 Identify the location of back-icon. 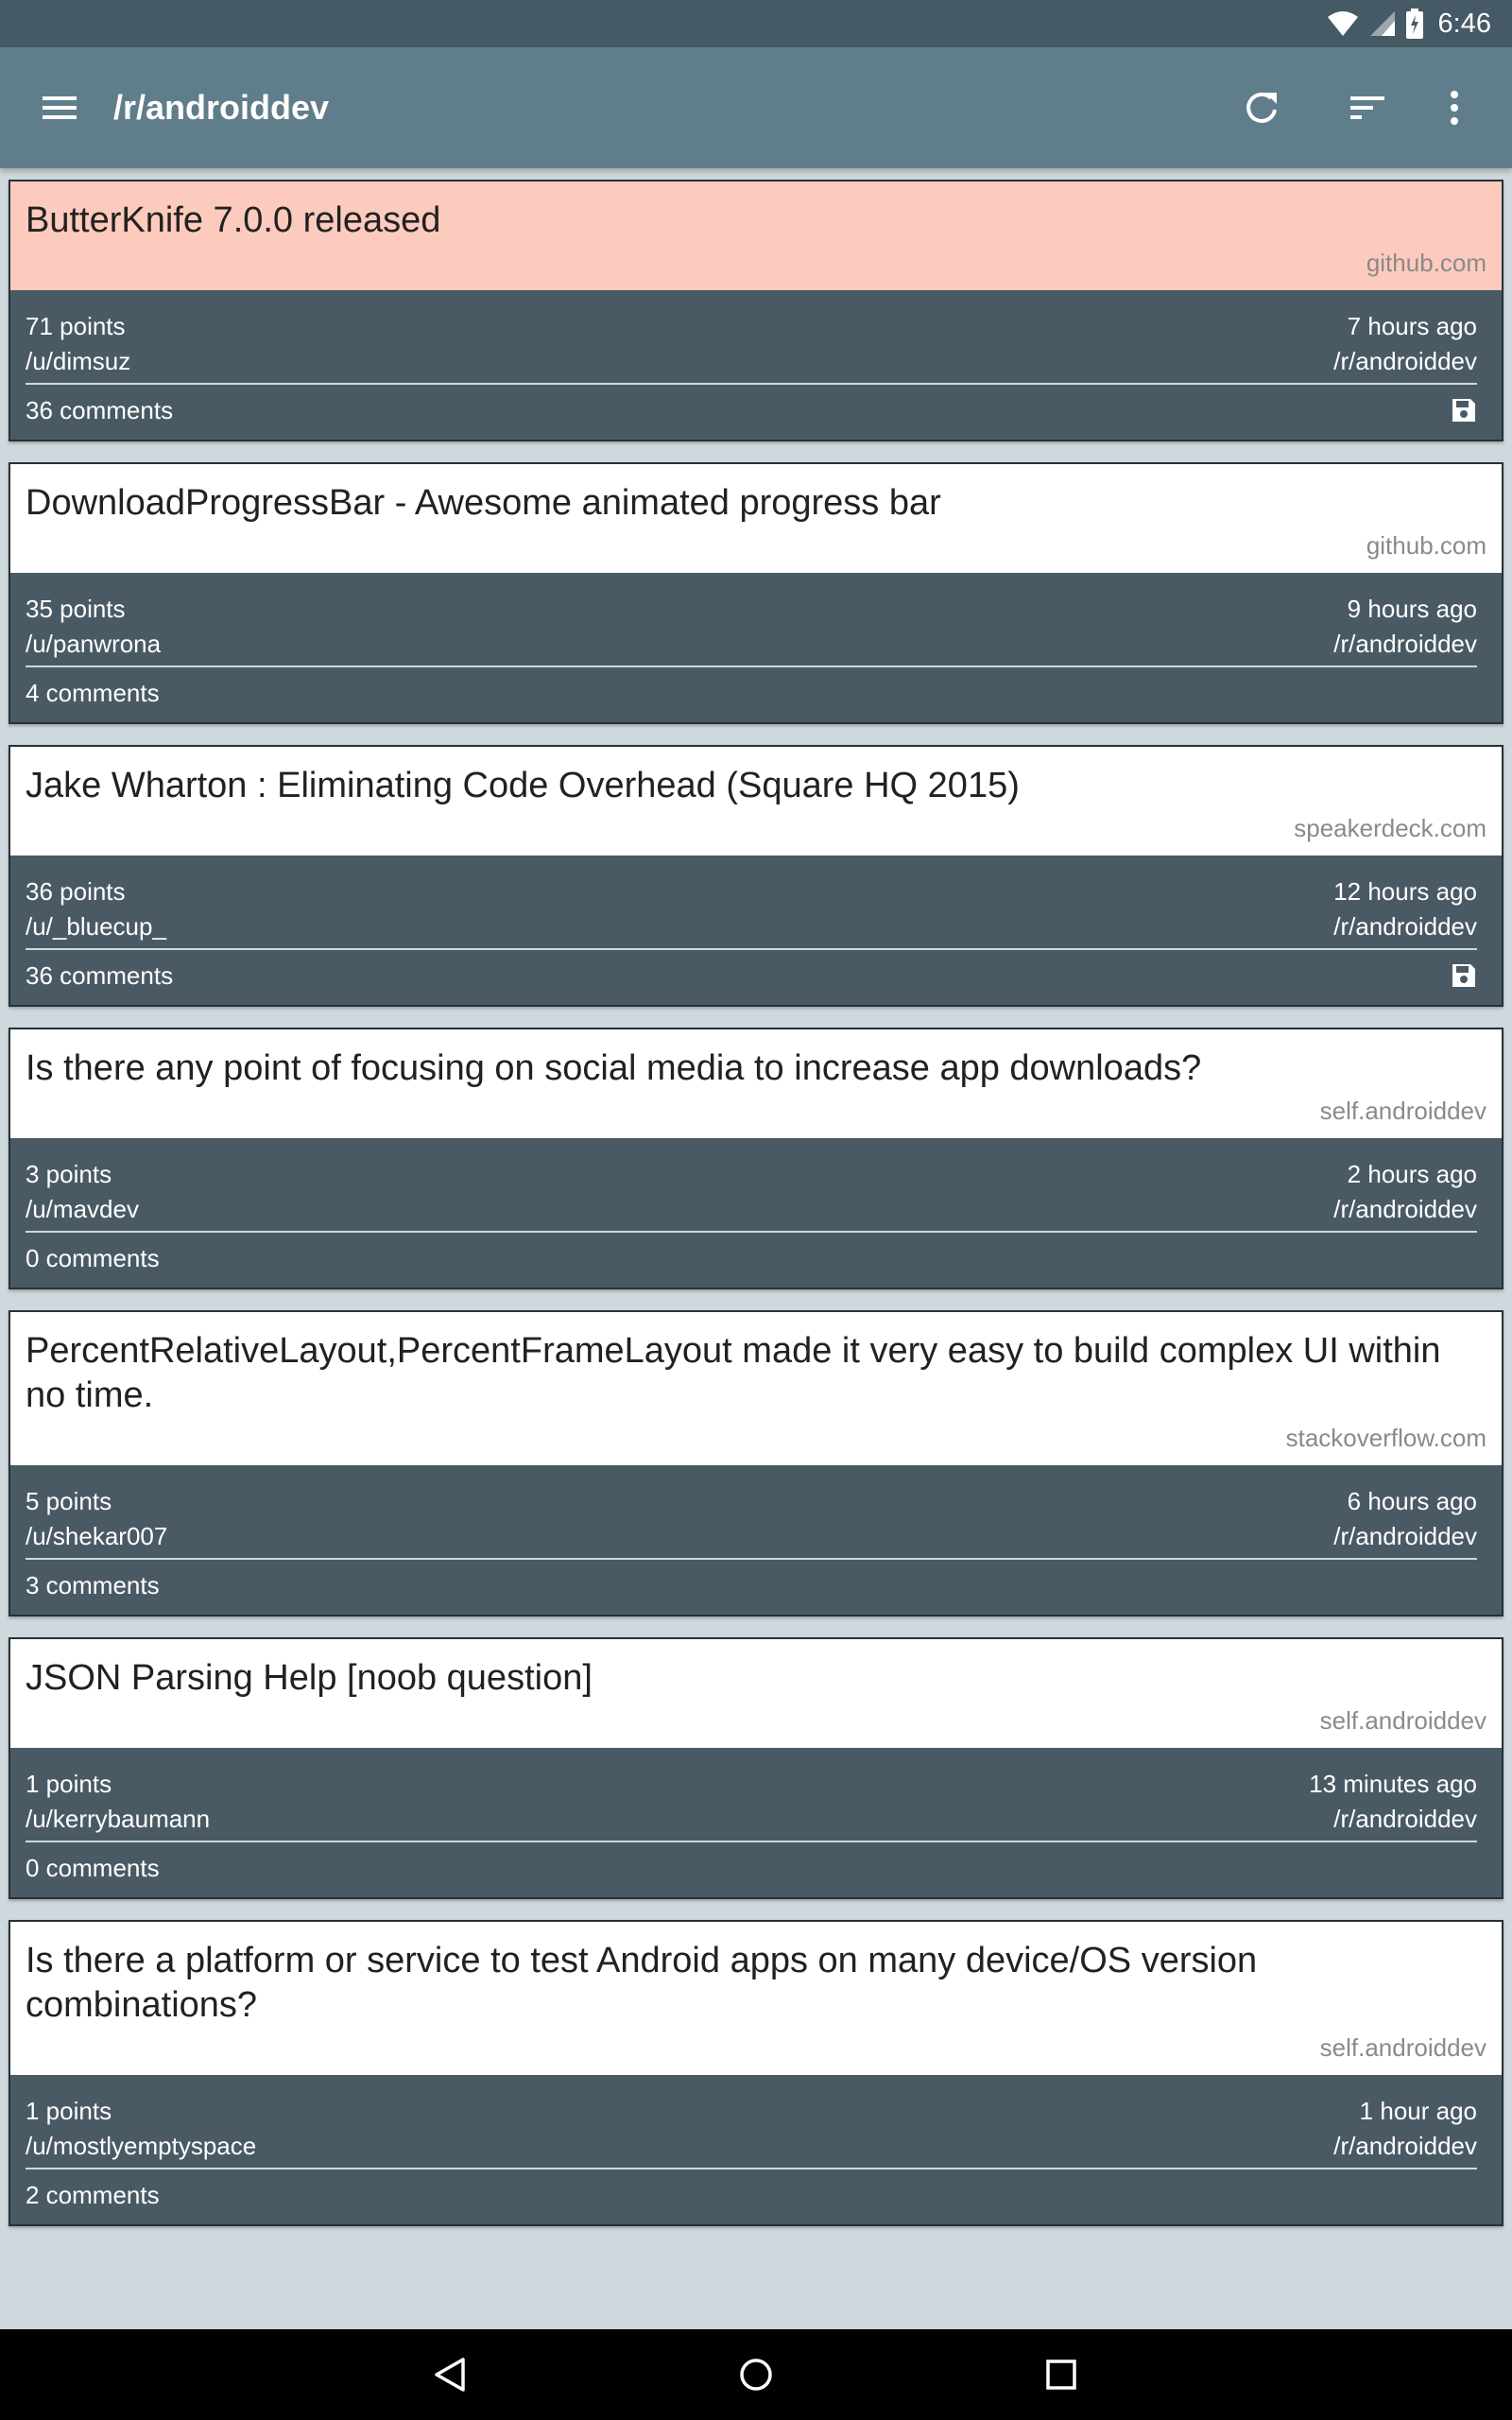
(450, 2374).